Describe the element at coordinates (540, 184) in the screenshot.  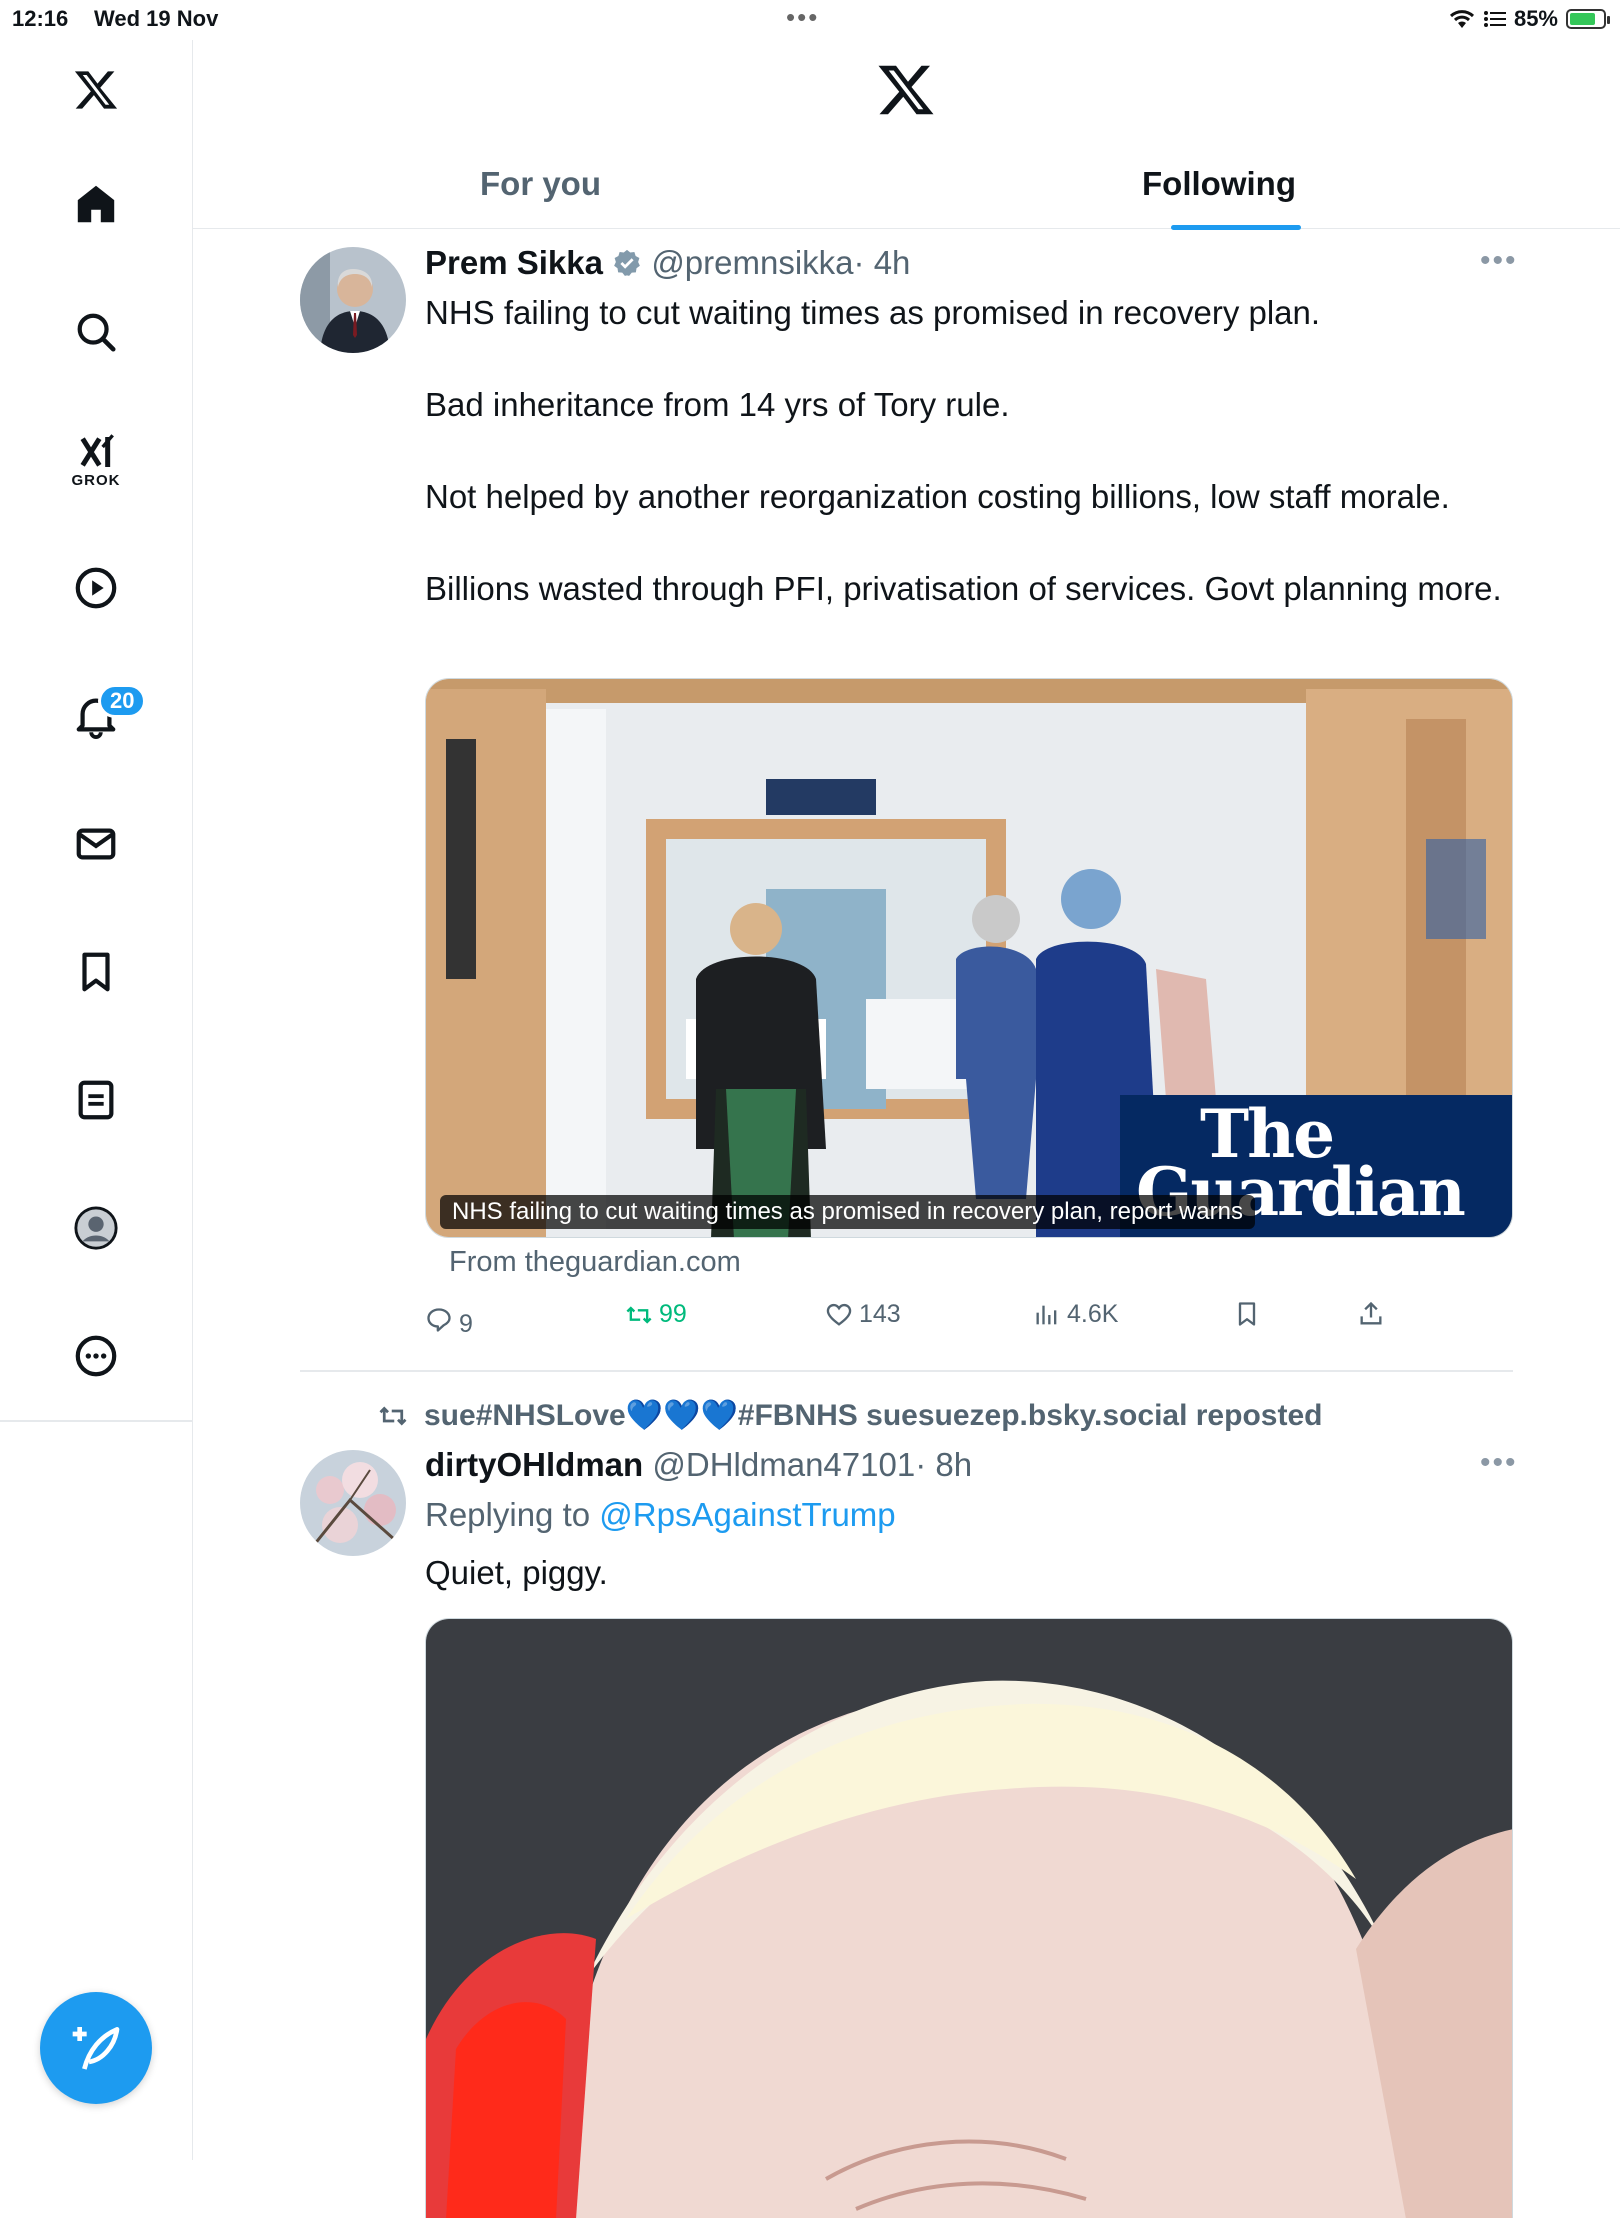
I see `tab-for-you: For you` at that location.